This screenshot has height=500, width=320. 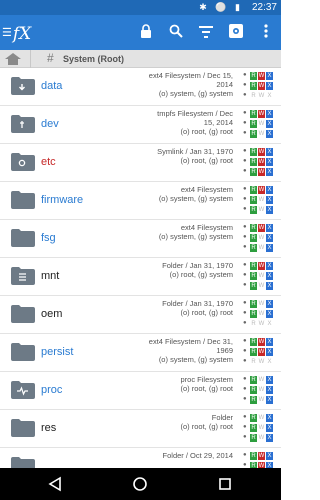 I want to click on menu-icon: ☰, so click(x=7, y=32).